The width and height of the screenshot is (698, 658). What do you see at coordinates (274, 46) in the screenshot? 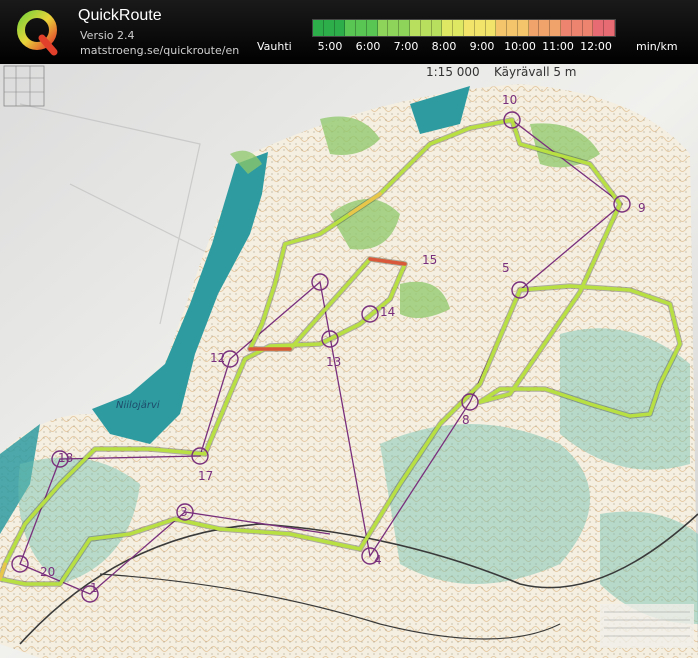
I see `pace-label: Vauhti` at bounding box center [274, 46].